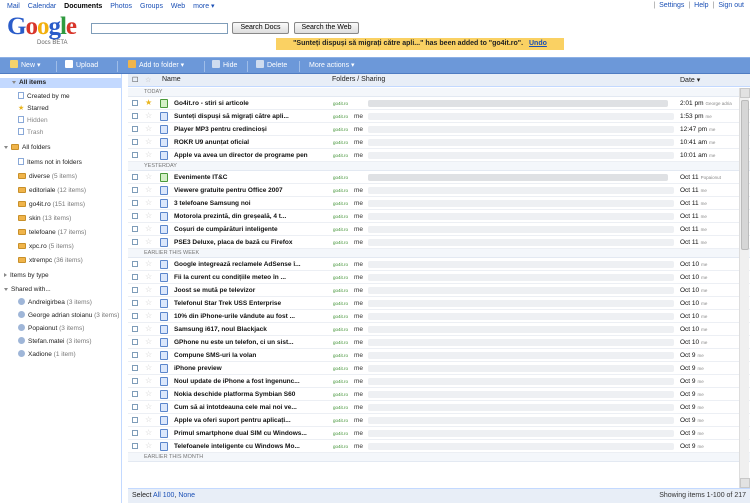  Describe the element at coordinates (249, 394) in the screenshot. I see `document-title: Nokia deschide platforma Symbian S60` at that location.